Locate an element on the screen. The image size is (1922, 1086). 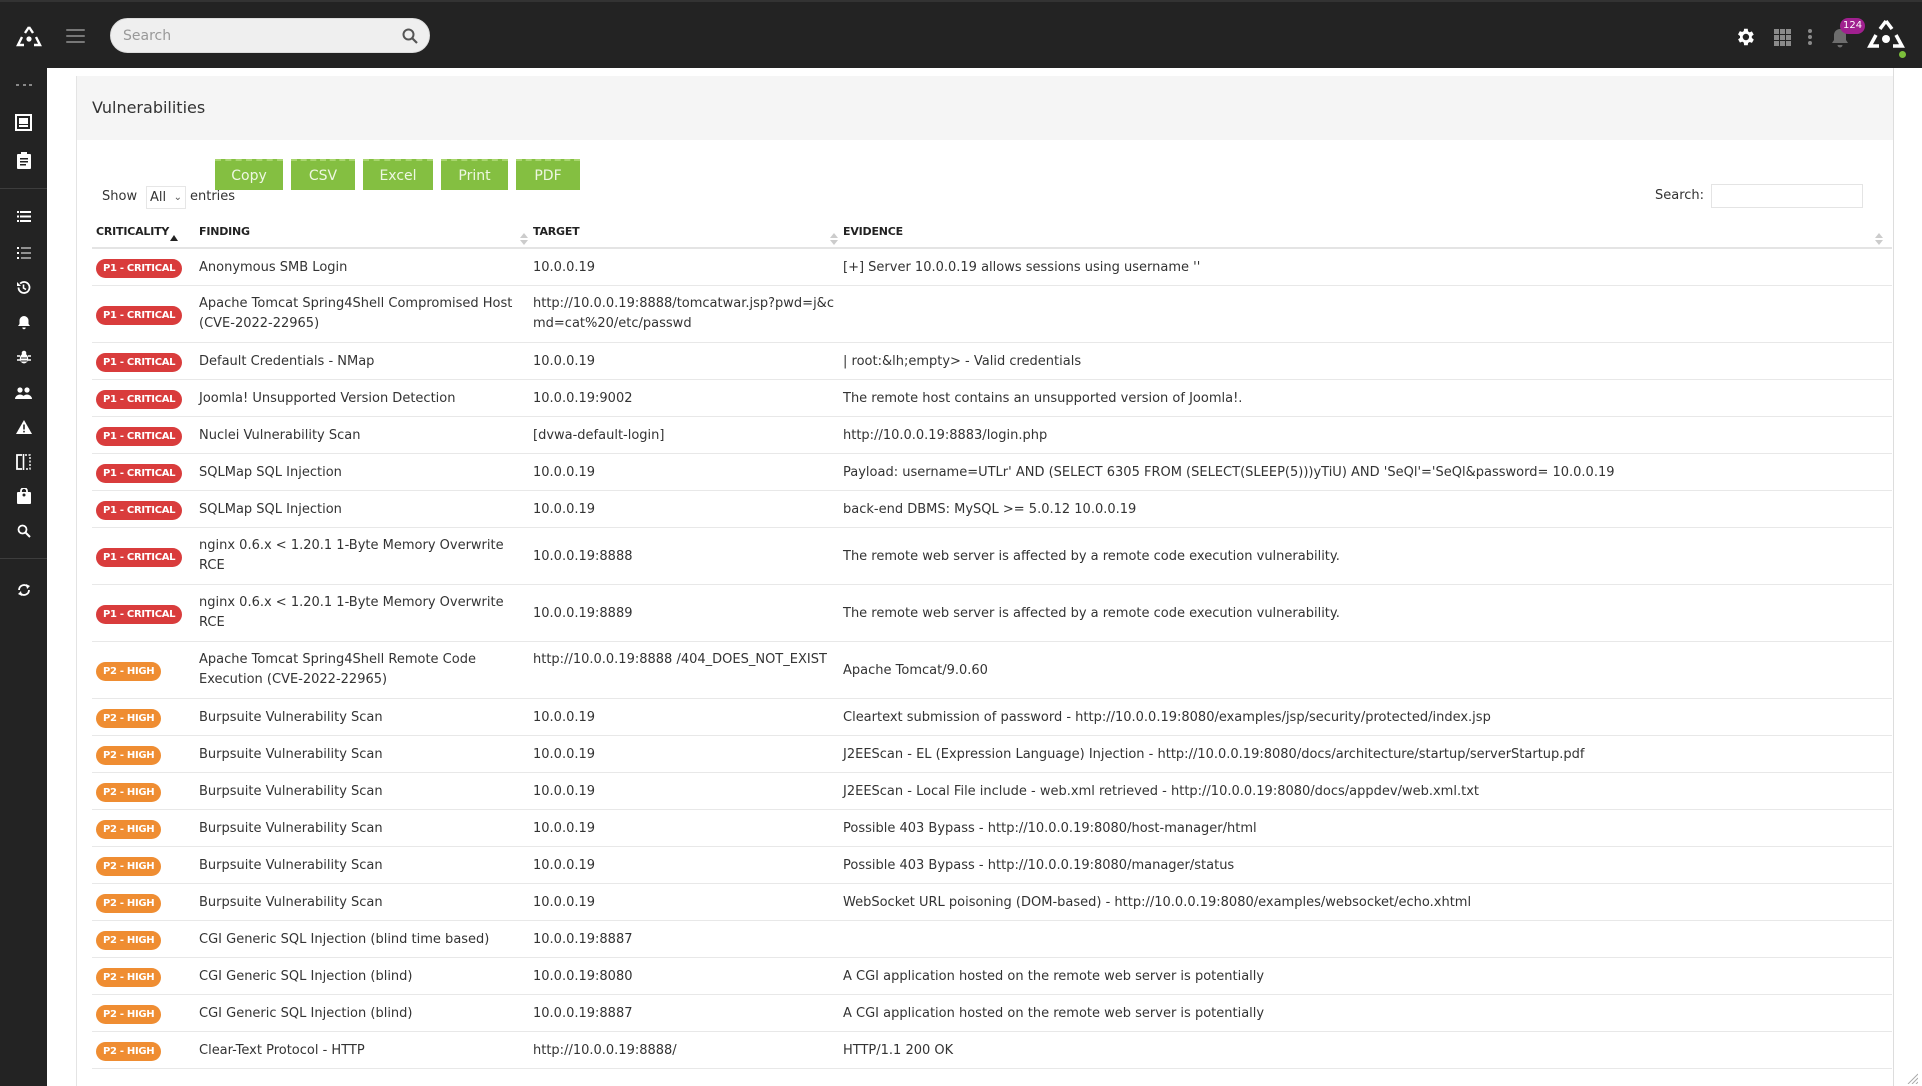
sidebar-item-vulnerabilities is located at coordinates (23, 357).